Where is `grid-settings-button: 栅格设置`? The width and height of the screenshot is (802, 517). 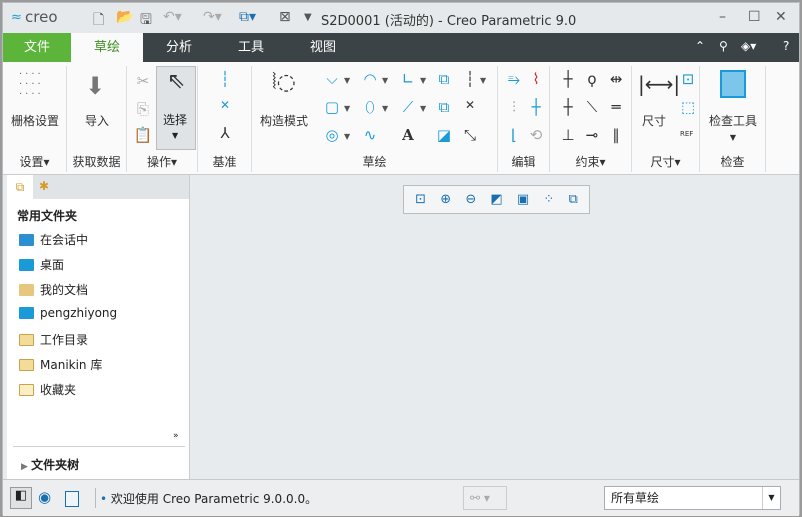 grid-settings-button: 栅格设置 is located at coordinates (35, 120).